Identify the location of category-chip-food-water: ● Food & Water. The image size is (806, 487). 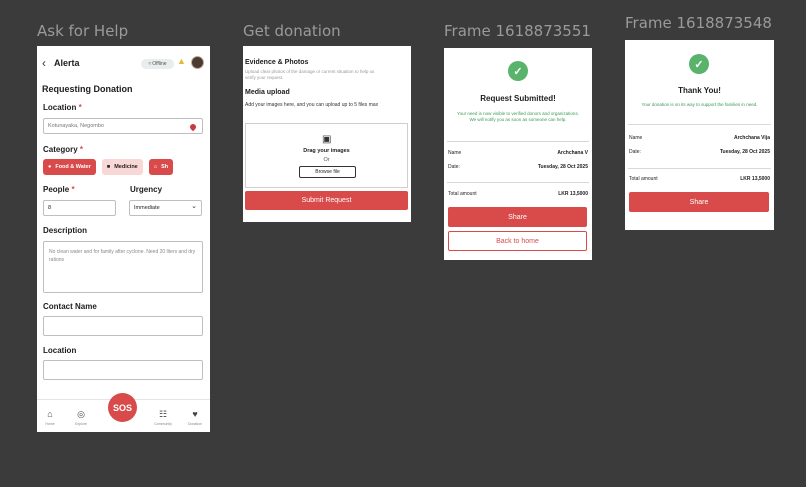
(69, 167).